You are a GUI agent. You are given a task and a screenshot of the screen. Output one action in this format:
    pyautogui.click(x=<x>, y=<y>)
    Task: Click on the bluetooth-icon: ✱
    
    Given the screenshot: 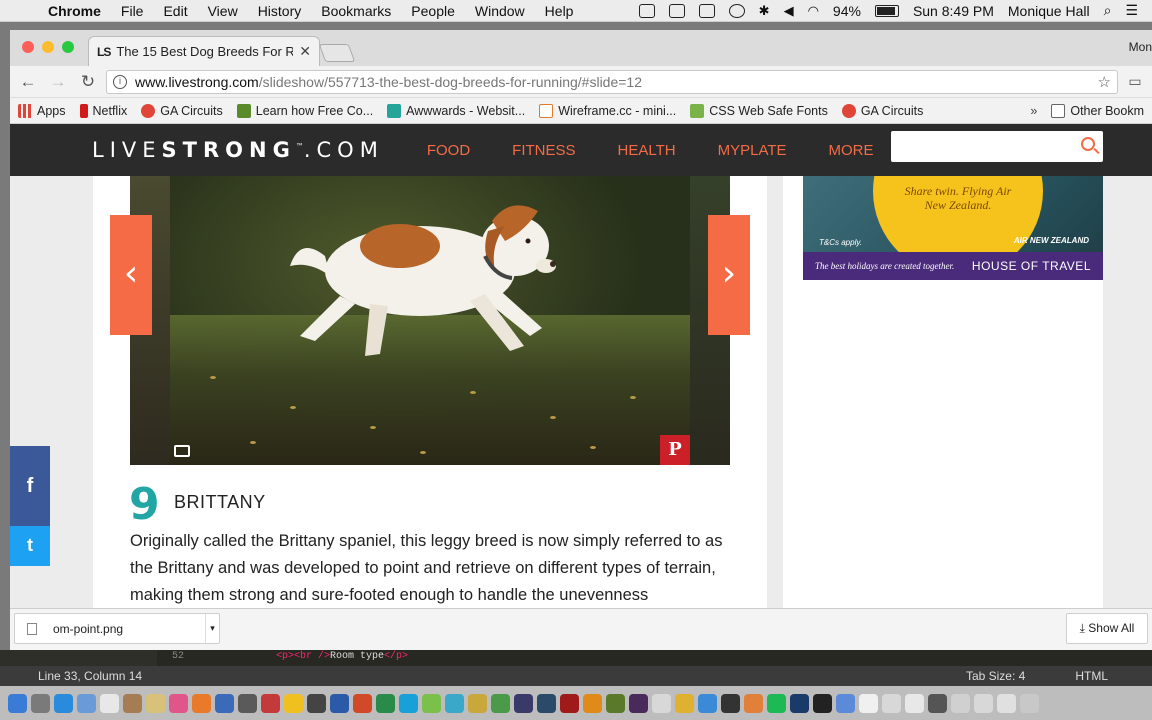 What is the action you would take?
    pyautogui.click(x=764, y=11)
    